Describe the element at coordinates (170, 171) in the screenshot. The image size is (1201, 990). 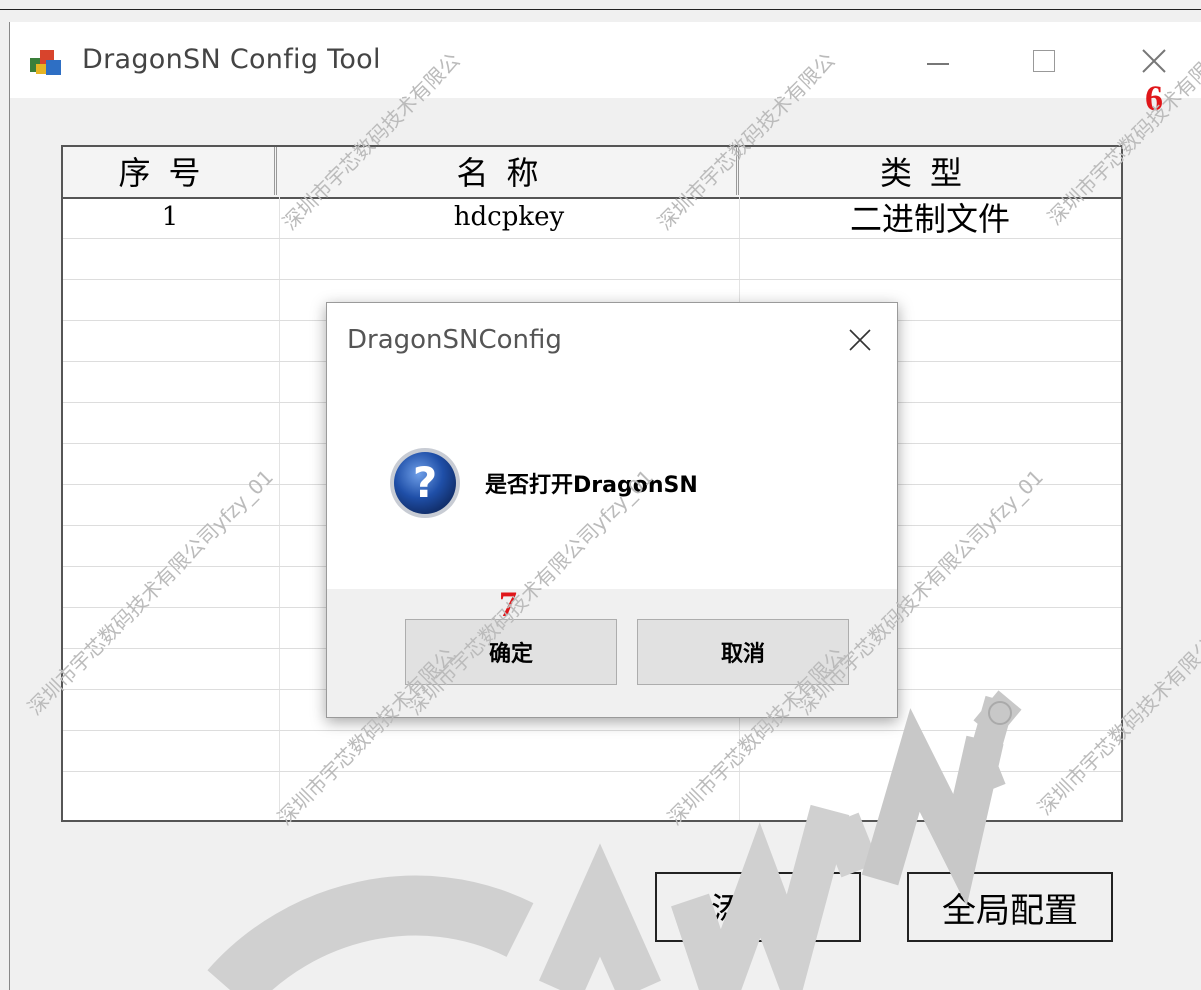
I see `column-header-index: 序号` at that location.